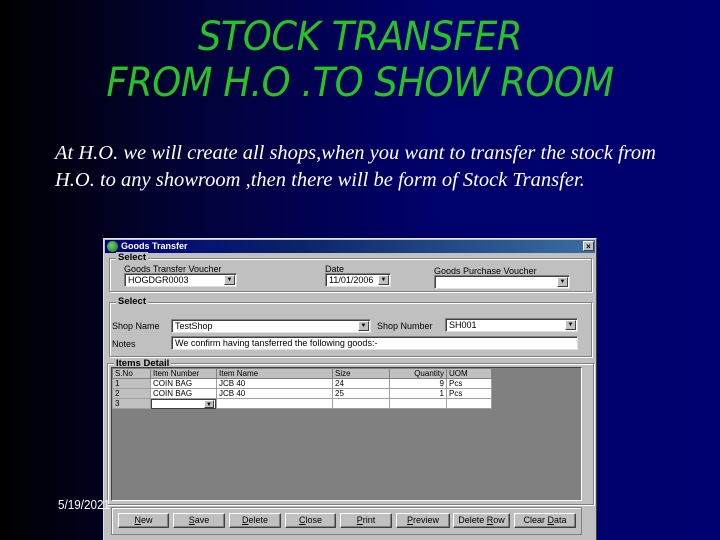 This screenshot has height=540, width=720. Describe the element at coordinates (361, 373) in the screenshot. I see `column-header-size: Size` at that location.